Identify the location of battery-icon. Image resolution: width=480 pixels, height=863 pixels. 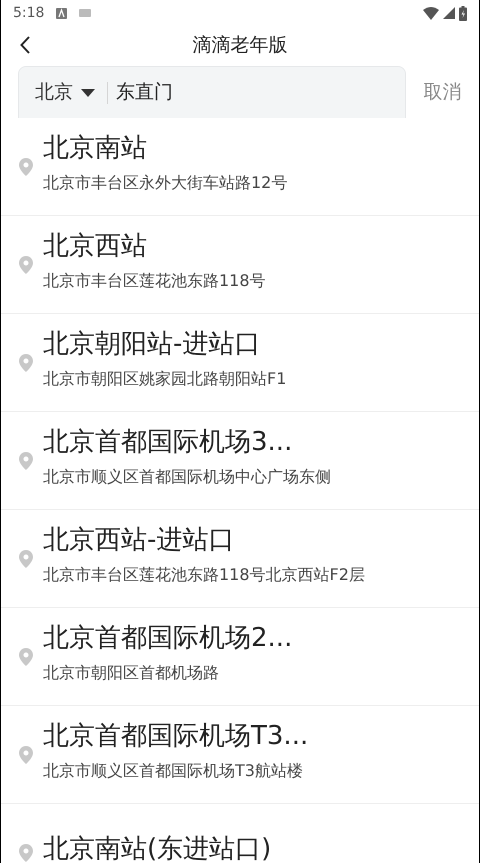
(463, 13).